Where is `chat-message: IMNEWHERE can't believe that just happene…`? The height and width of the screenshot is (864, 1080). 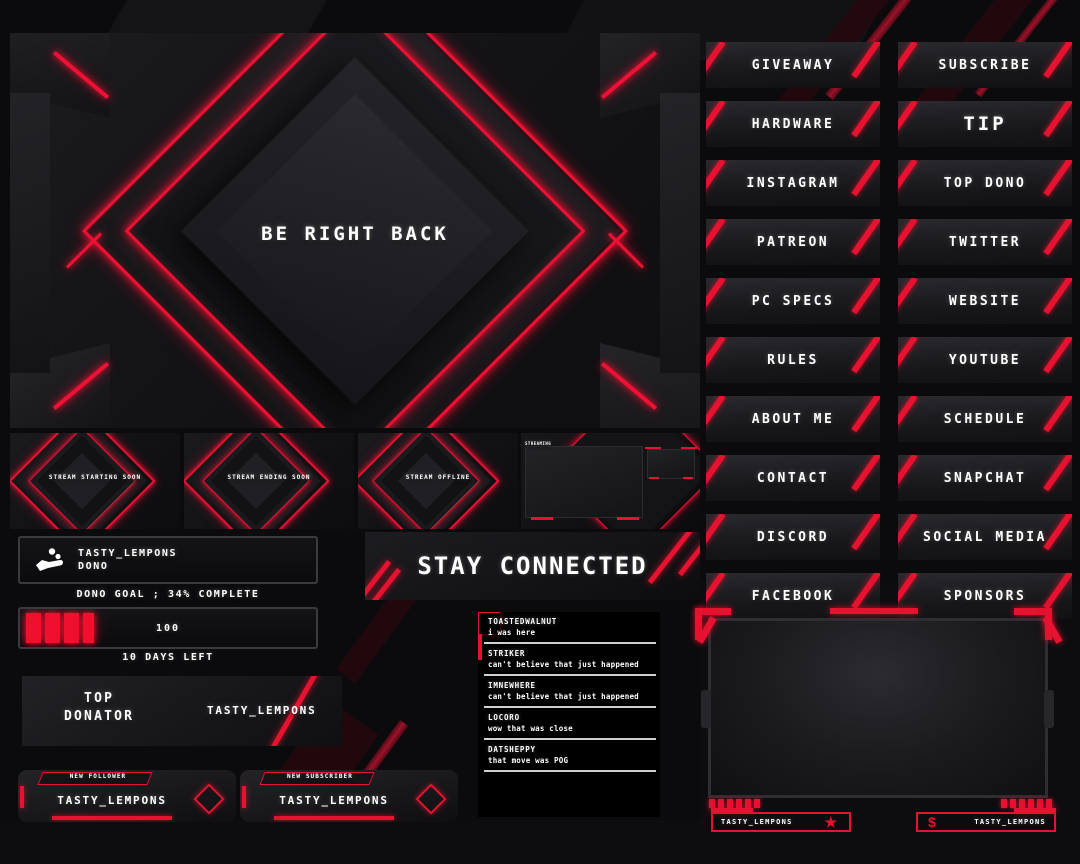
chat-message: IMNEWHERE can't believe that just happene… is located at coordinates (569, 692).